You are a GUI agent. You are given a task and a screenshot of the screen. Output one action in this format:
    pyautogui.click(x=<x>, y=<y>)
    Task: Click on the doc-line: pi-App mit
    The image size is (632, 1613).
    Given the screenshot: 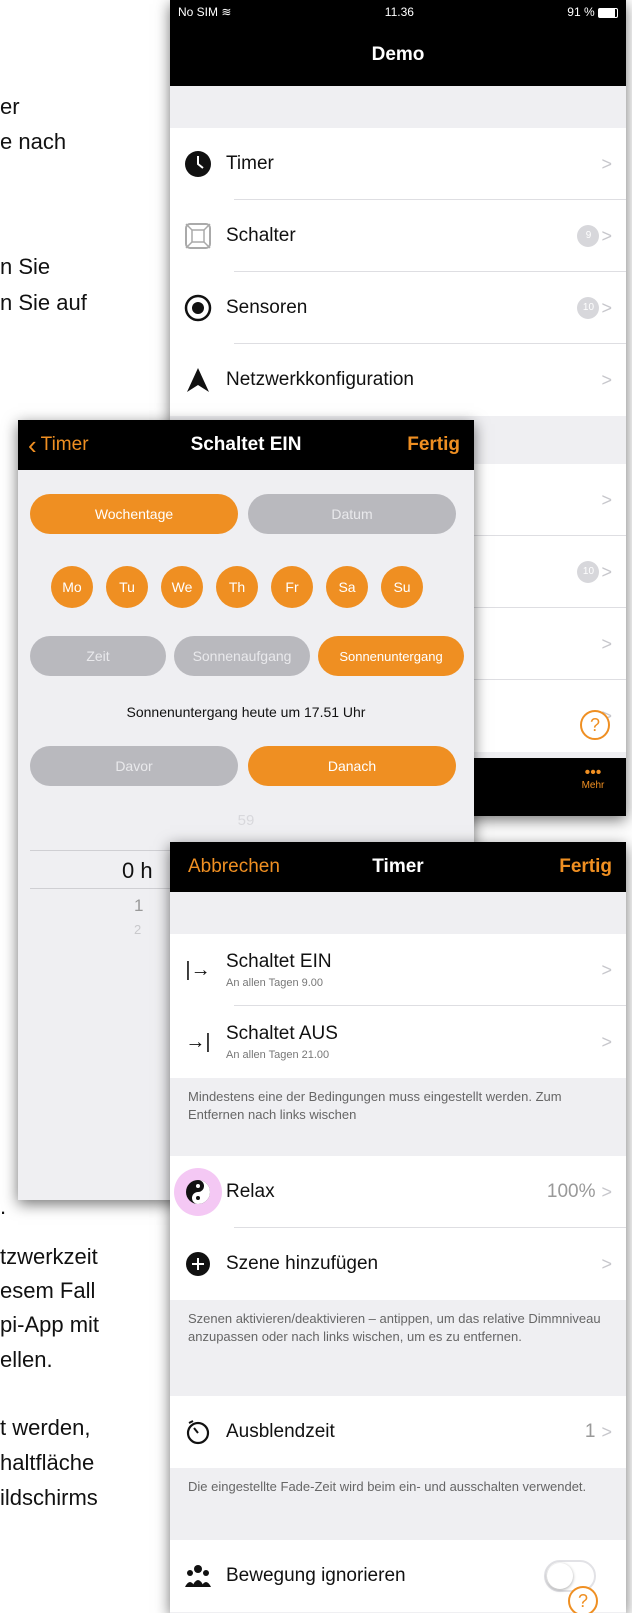 What is the action you would take?
    pyautogui.click(x=50, y=1324)
    